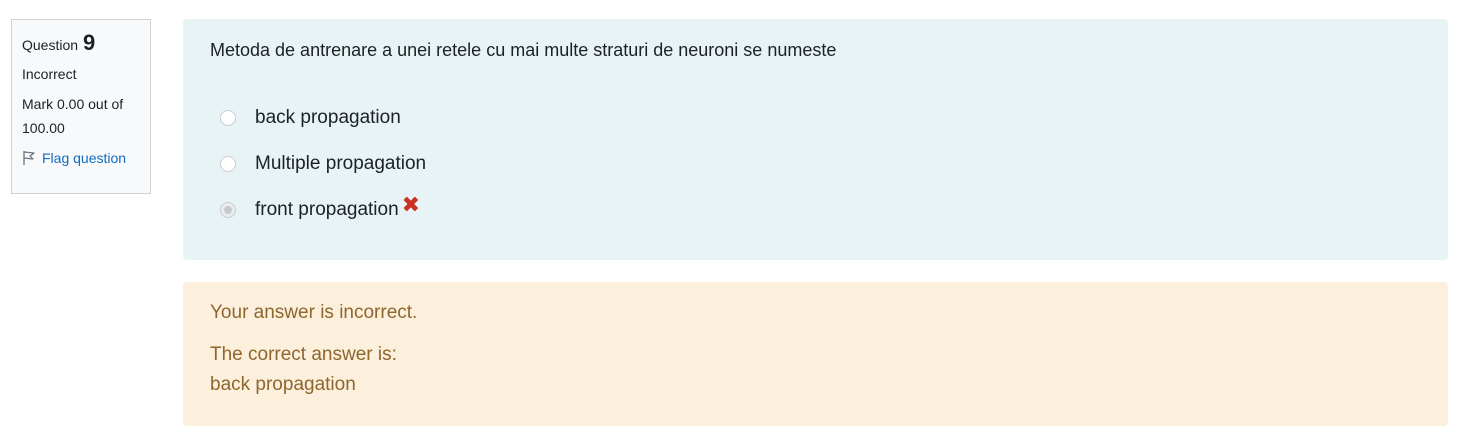  What do you see at coordinates (29, 158) in the screenshot?
I see `flag-icon` at bounding box center [29, 158].